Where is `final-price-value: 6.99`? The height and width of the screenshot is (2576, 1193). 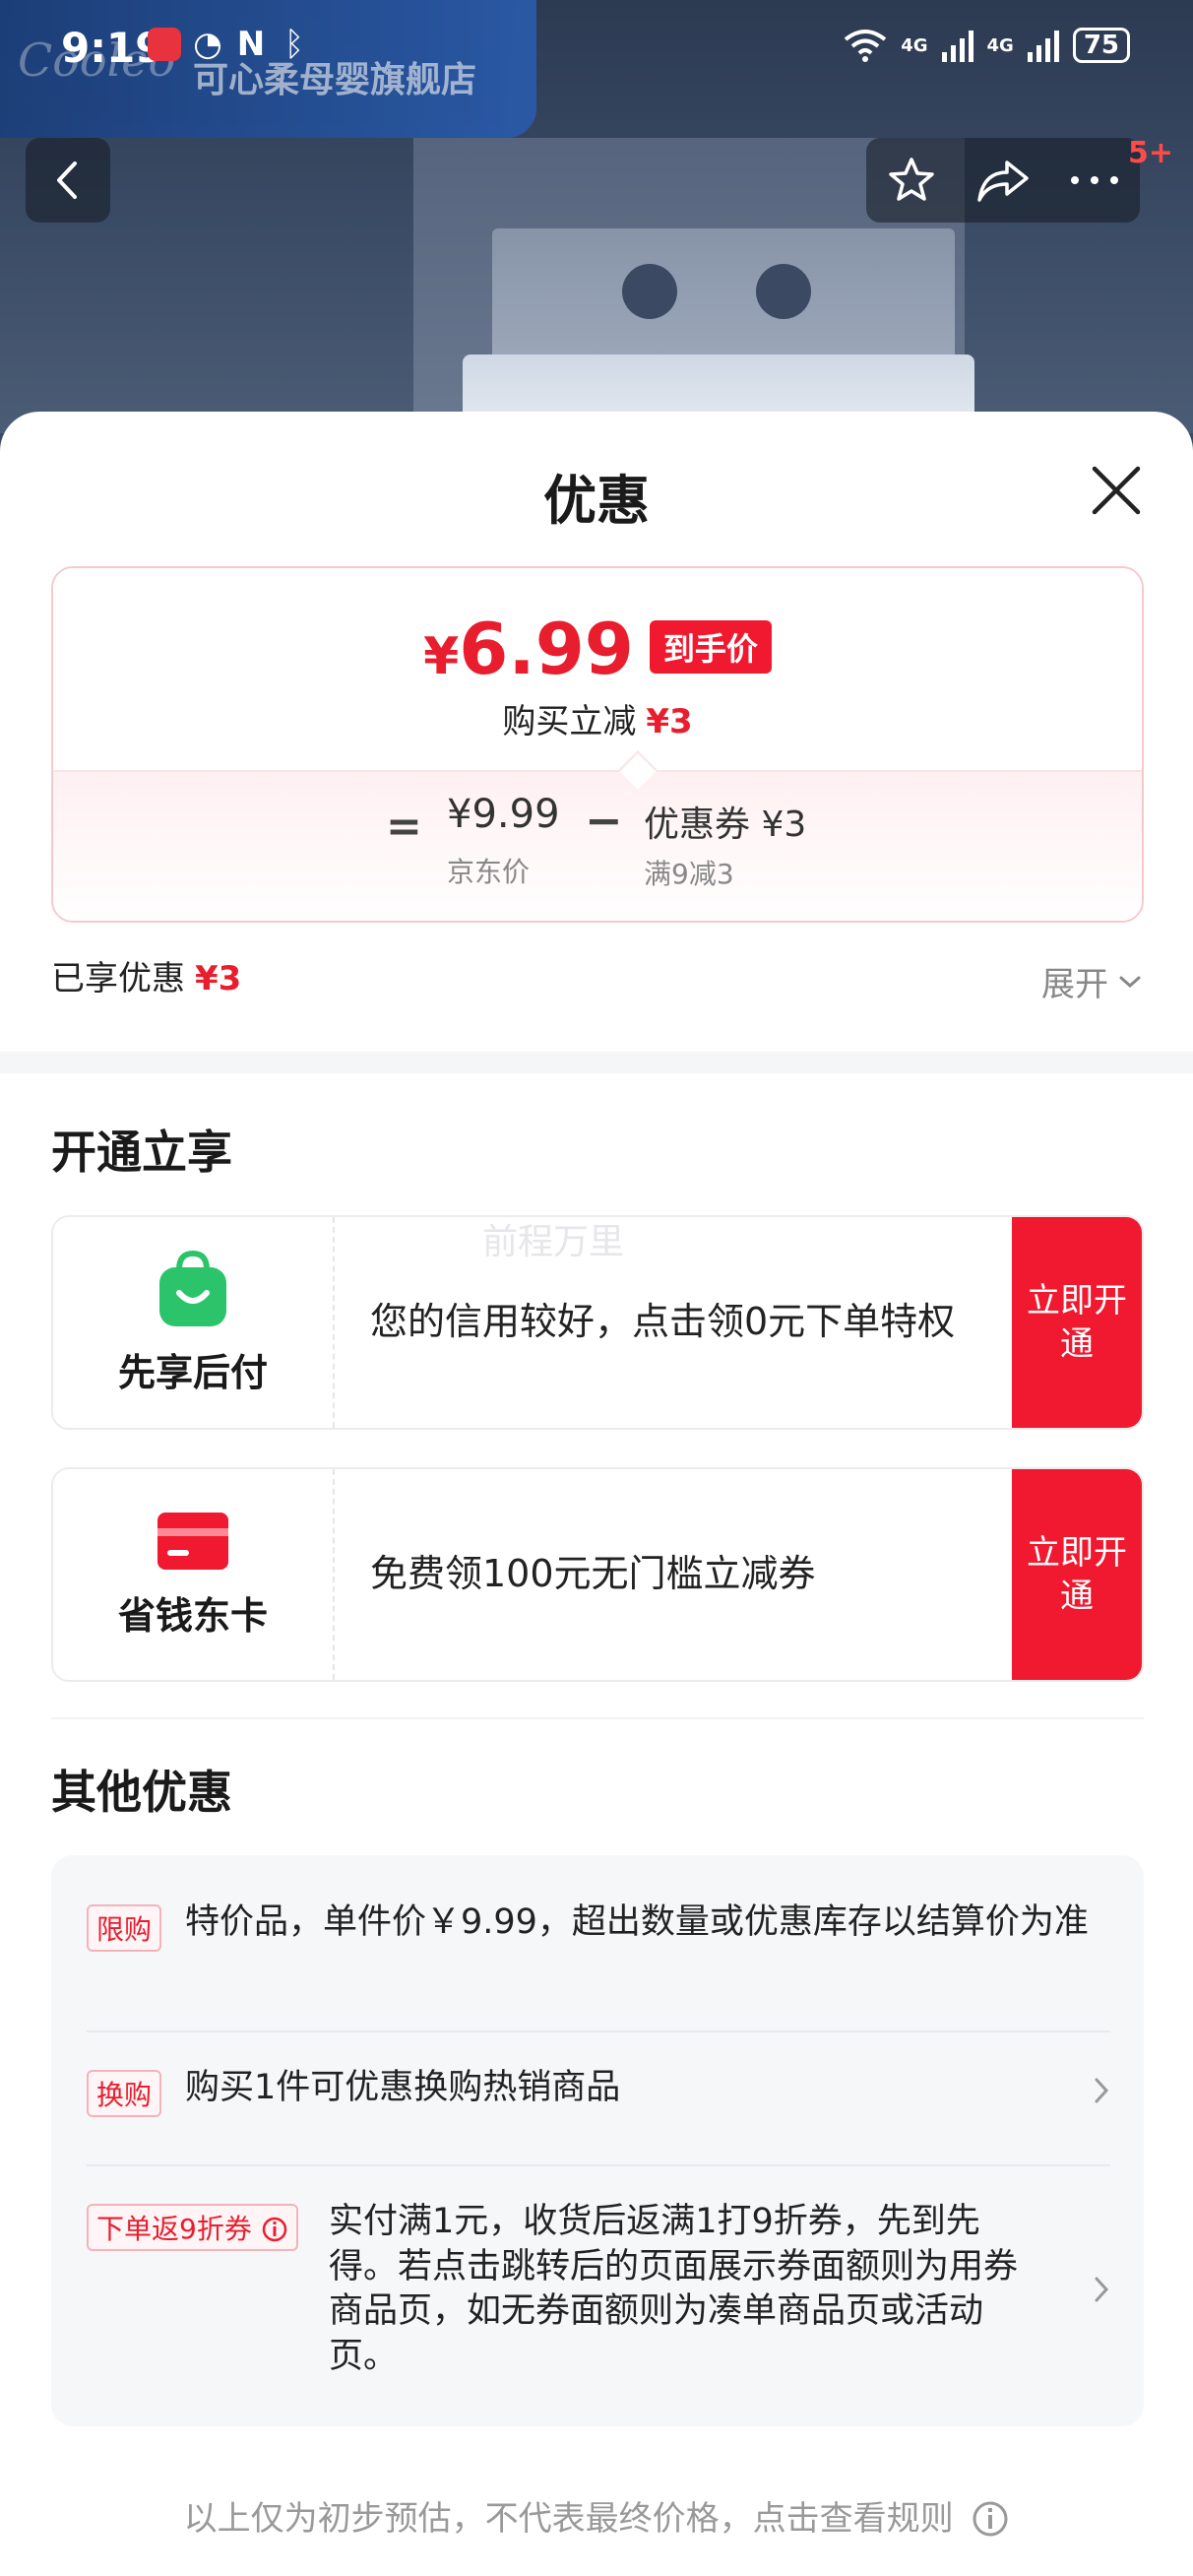 final-price-value: 6.99 is located at coordinates (546, 649).